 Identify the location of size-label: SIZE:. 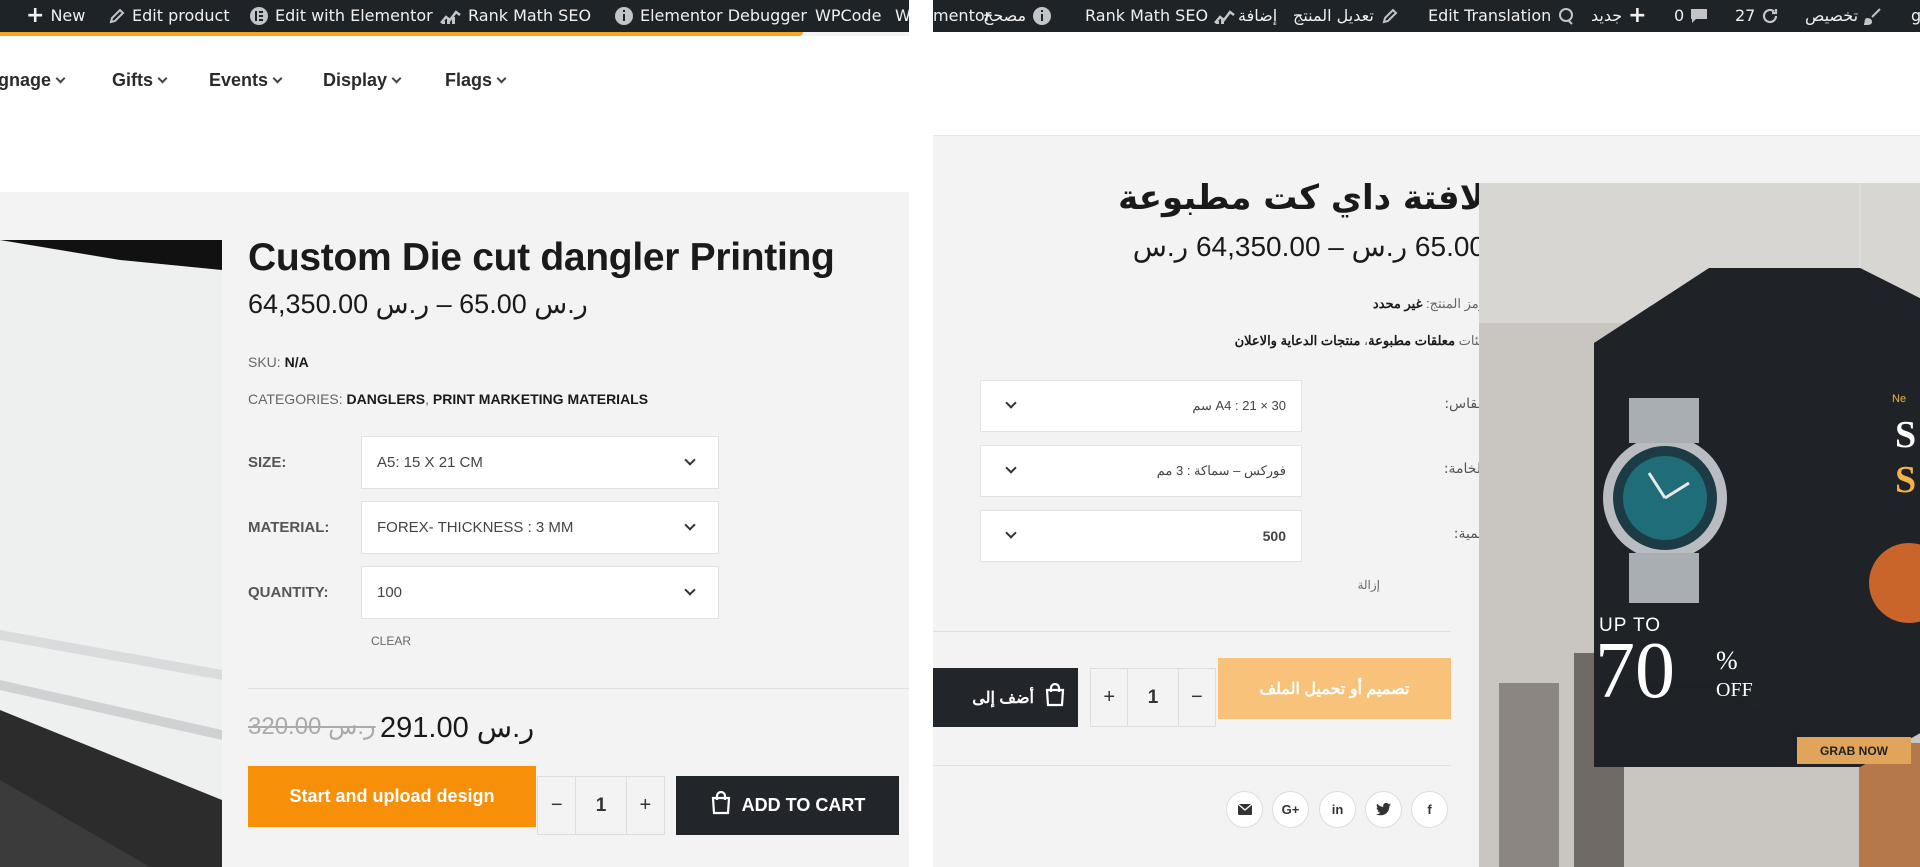
(267, 462).